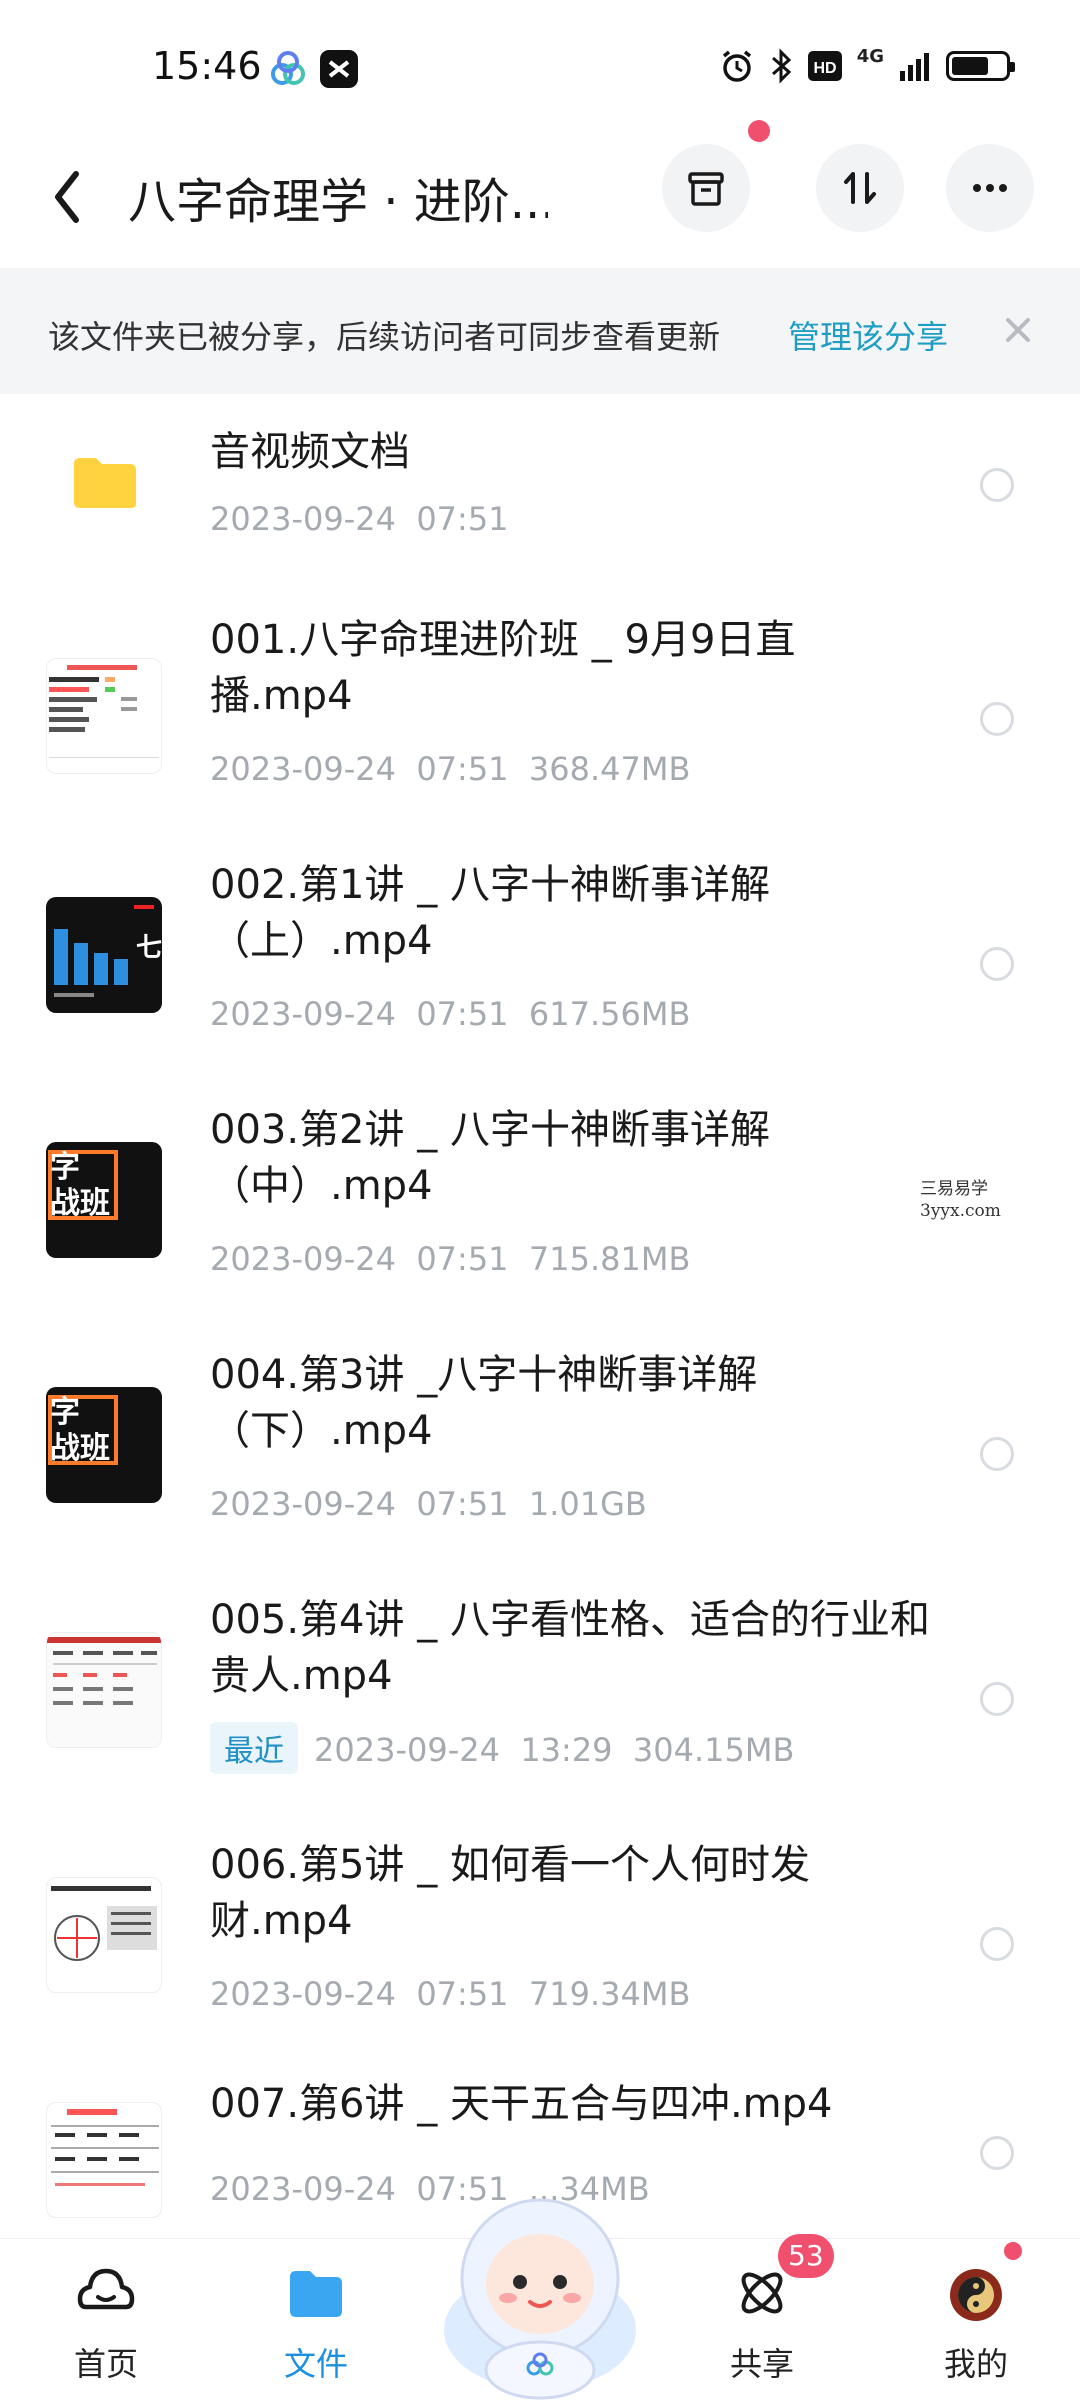  I want to click on more-icon, so click(990, 188).